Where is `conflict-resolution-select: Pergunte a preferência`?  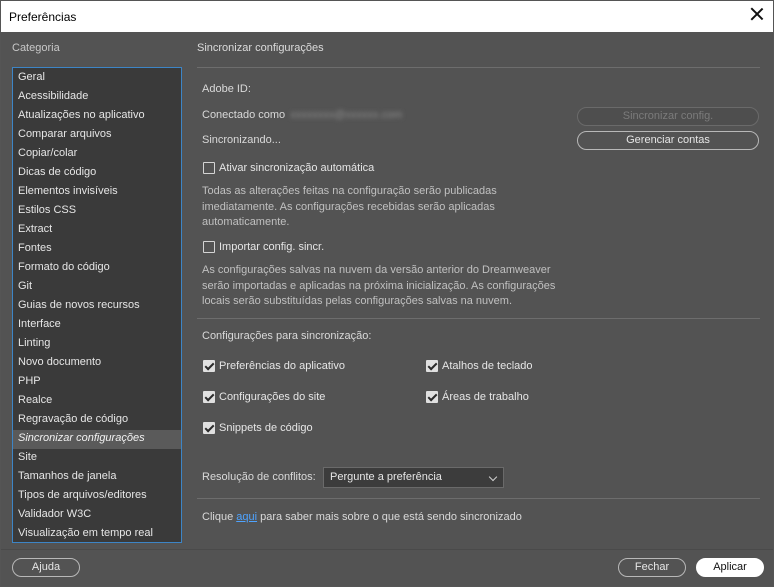 conflict-resolution-select: Pergunte a preferência is located at coordinates (413, 477).